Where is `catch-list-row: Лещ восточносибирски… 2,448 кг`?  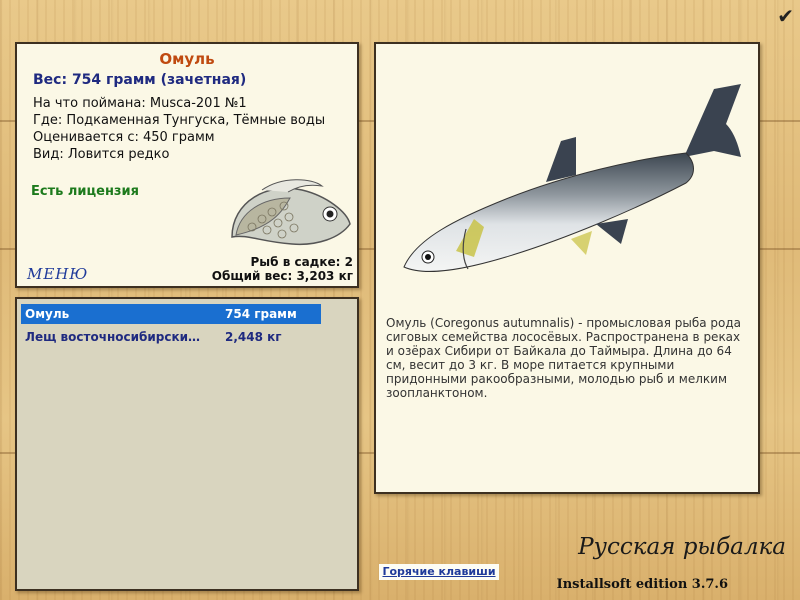 catch-list-row: Лещ восточносибирски… 2,448 кг is located at coordinates (171, 337).